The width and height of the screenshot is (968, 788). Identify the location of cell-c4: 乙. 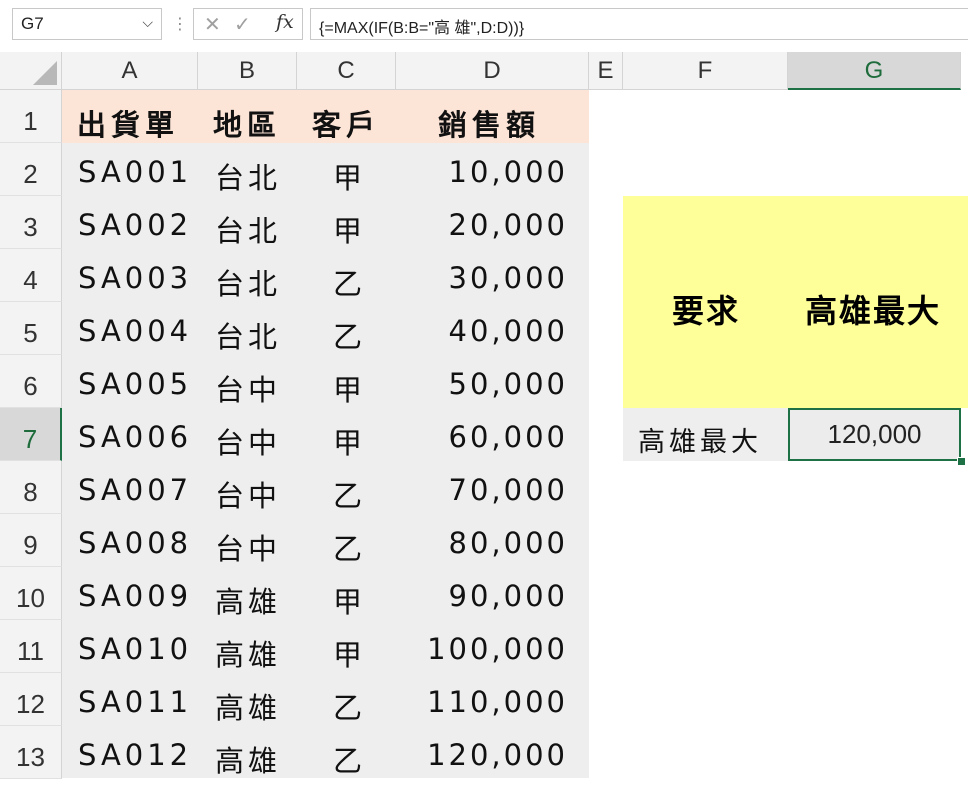
(349, 282).